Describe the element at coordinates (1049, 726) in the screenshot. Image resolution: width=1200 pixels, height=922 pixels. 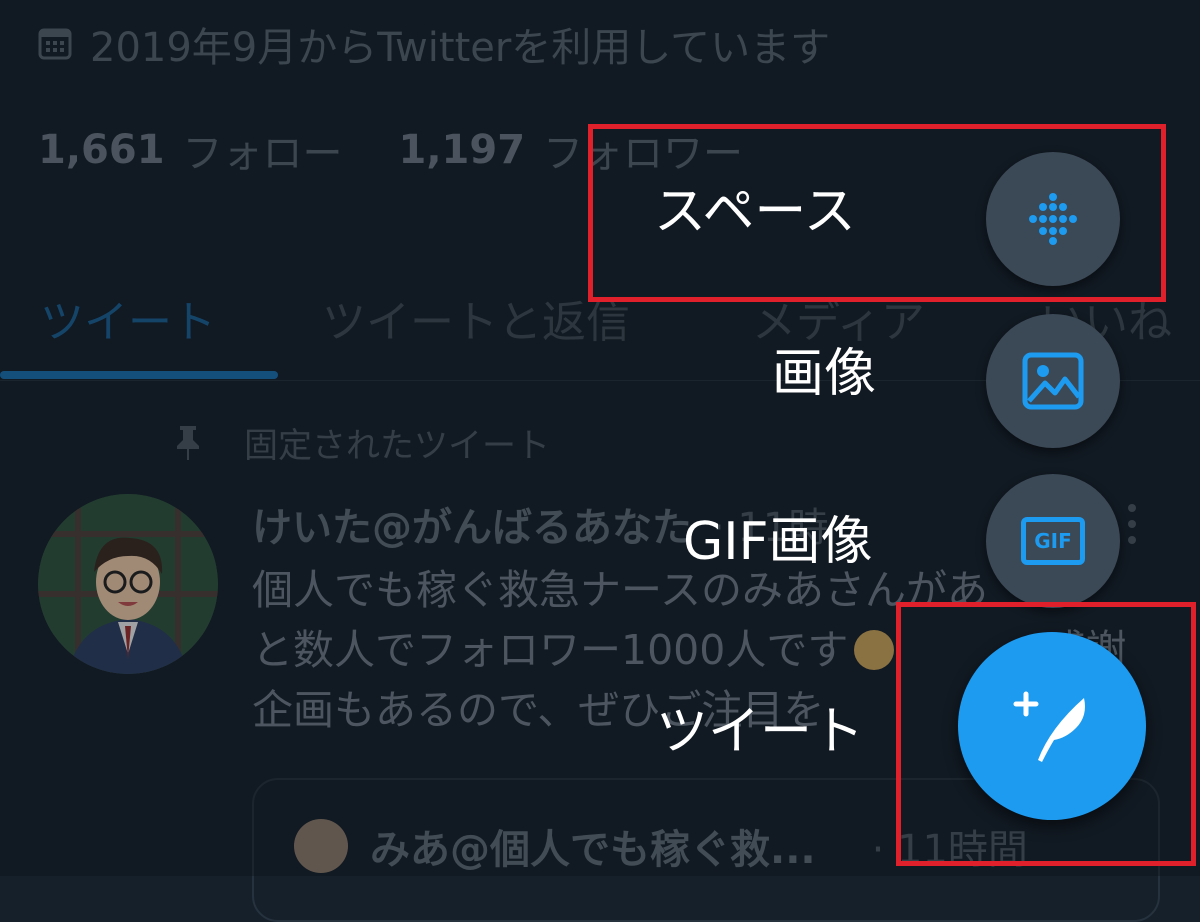
I see `compose-feather-icon` at that location.